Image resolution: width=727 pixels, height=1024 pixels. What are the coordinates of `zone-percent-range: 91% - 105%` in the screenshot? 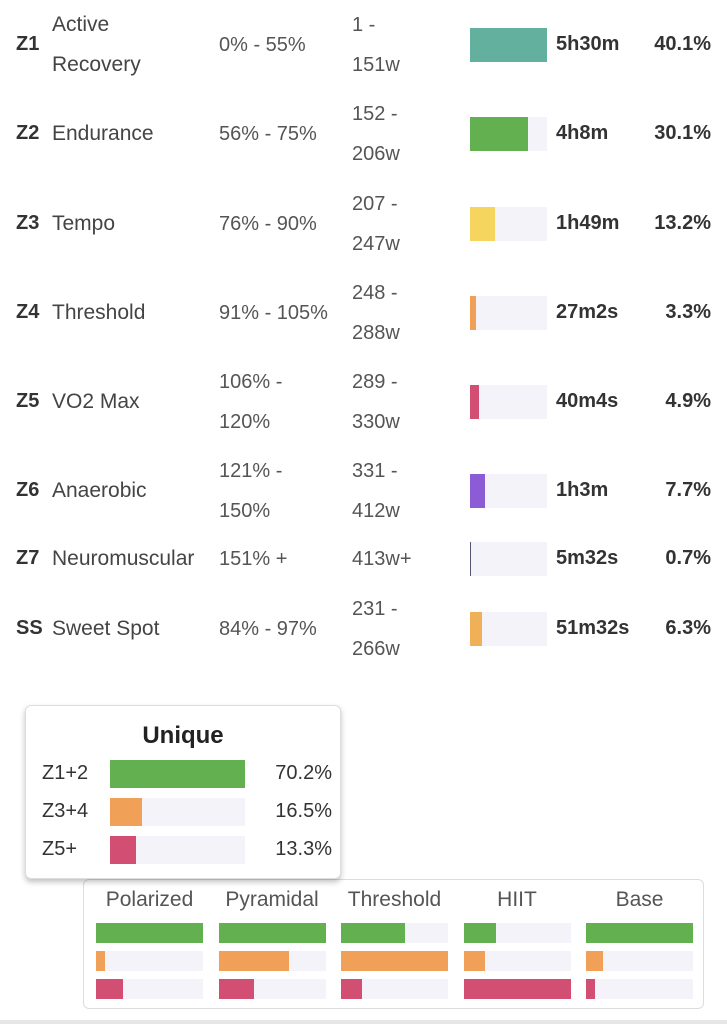 It's located at (273, 313).